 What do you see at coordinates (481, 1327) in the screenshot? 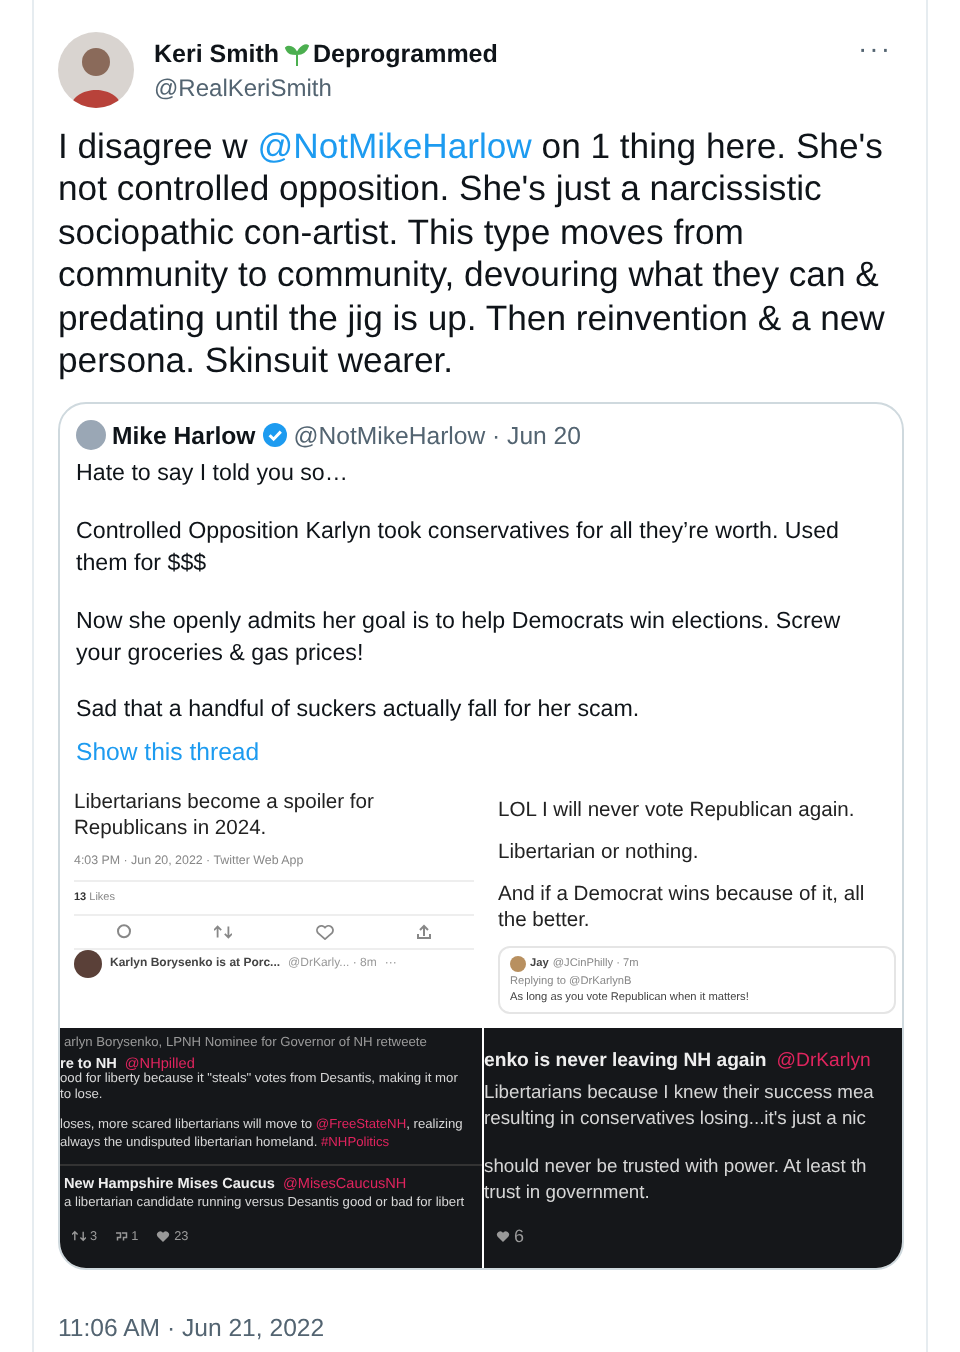
I see `tweet-timestamp: 11:06 AM · Jun 21, 2022` at bounding box center [481, 1327].